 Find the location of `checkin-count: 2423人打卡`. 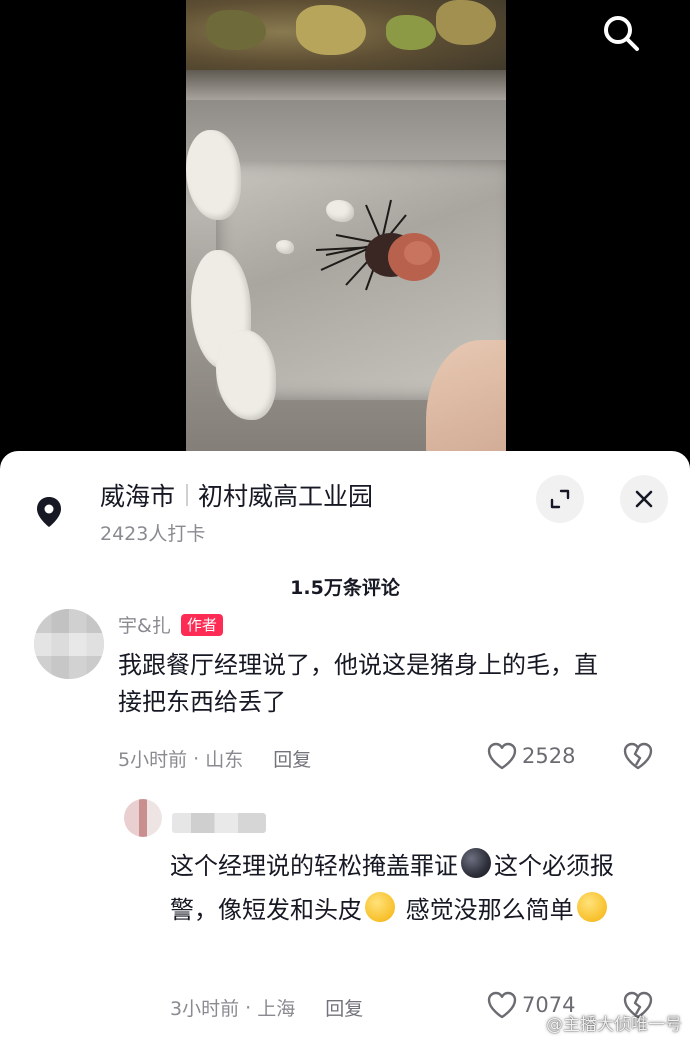

checkin-count: 2423人打卡 is located at coordinates (153, 534).